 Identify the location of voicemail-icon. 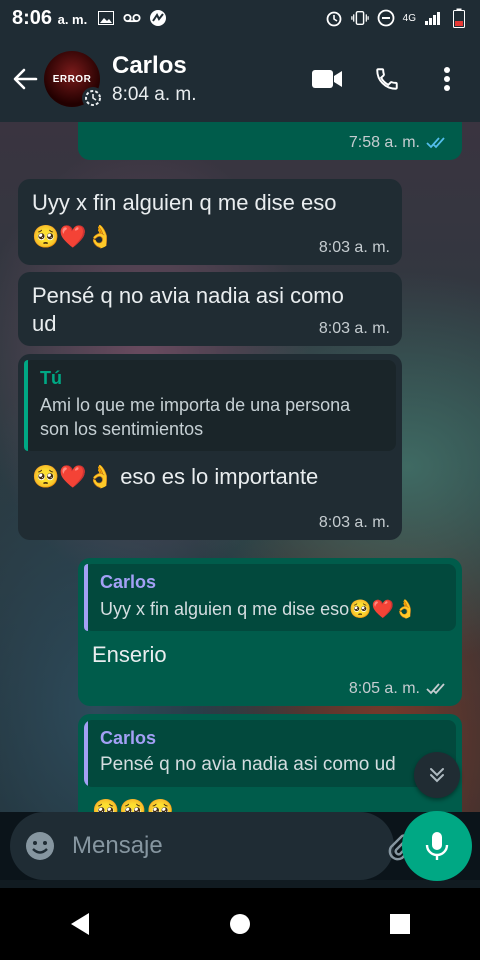
(132, 18).